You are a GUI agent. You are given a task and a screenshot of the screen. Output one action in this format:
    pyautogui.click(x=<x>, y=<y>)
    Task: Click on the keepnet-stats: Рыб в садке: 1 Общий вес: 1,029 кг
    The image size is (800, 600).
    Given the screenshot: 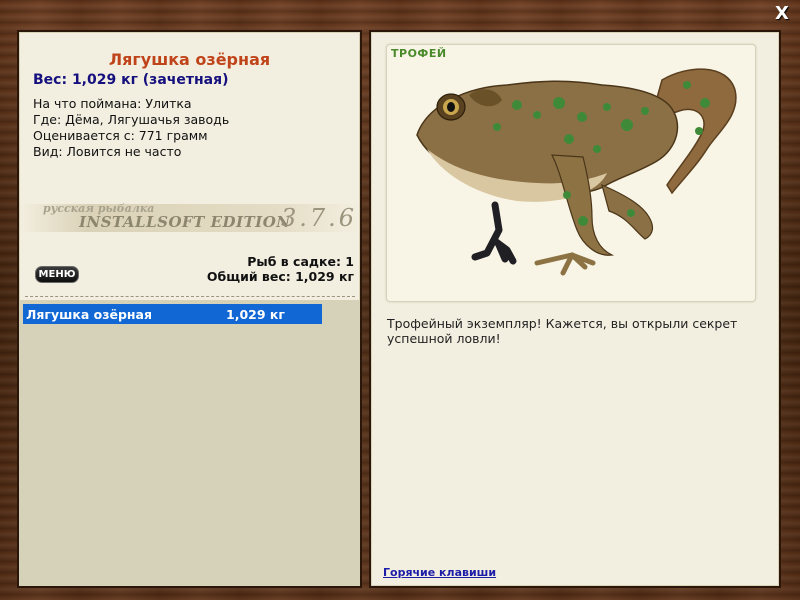 What is the action you would take?
    pyautogui.click(x=280, y=269)
    